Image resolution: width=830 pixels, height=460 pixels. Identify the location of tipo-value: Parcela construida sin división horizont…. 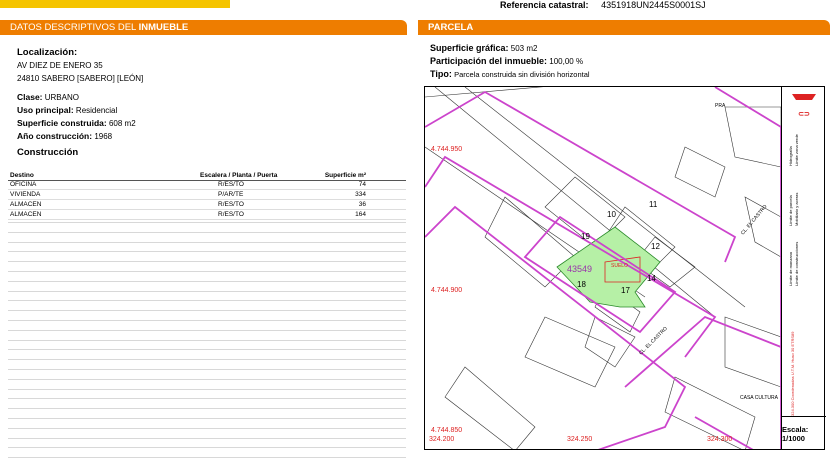
(522, 74).